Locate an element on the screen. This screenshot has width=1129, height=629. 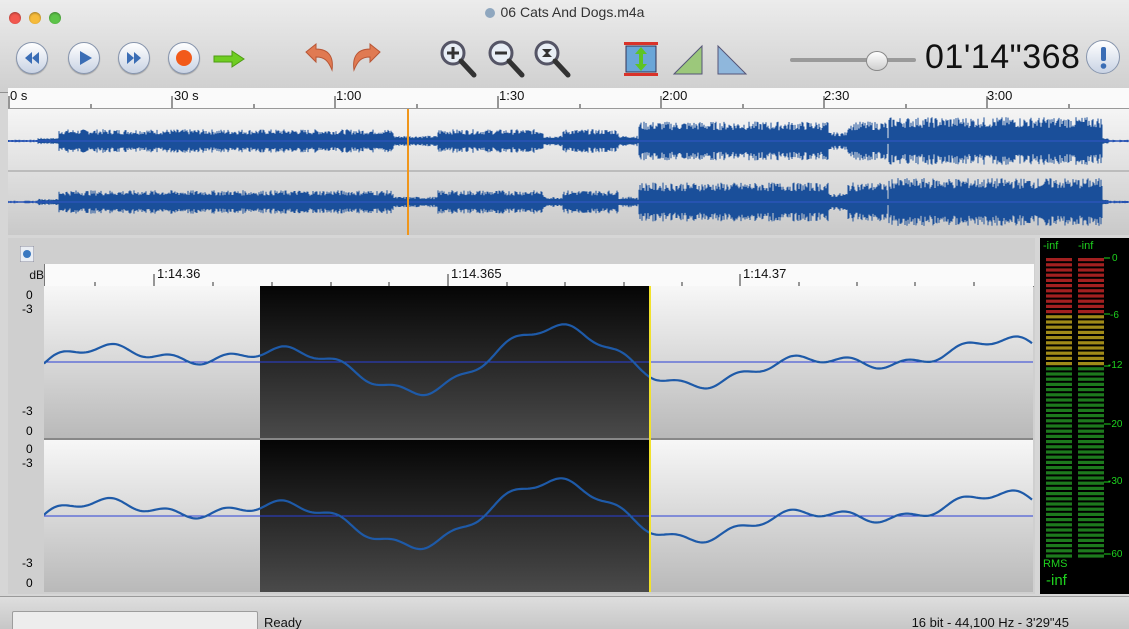
info-button is located at coordinates (1103, 57).